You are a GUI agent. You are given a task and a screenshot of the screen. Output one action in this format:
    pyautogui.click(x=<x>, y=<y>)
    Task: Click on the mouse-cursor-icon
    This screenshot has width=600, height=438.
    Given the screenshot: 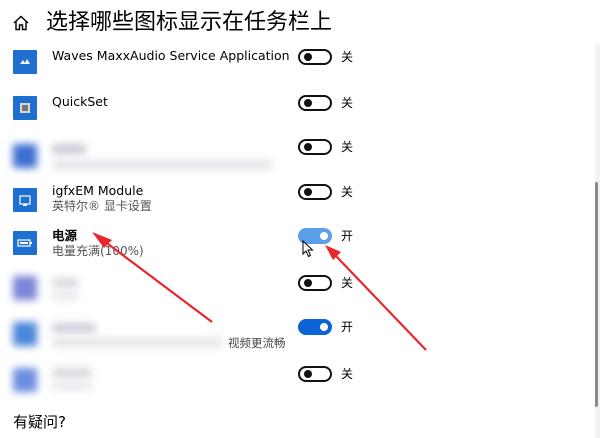 What is the action you would take?
    pyautogui.click(x=308, y=249)
    